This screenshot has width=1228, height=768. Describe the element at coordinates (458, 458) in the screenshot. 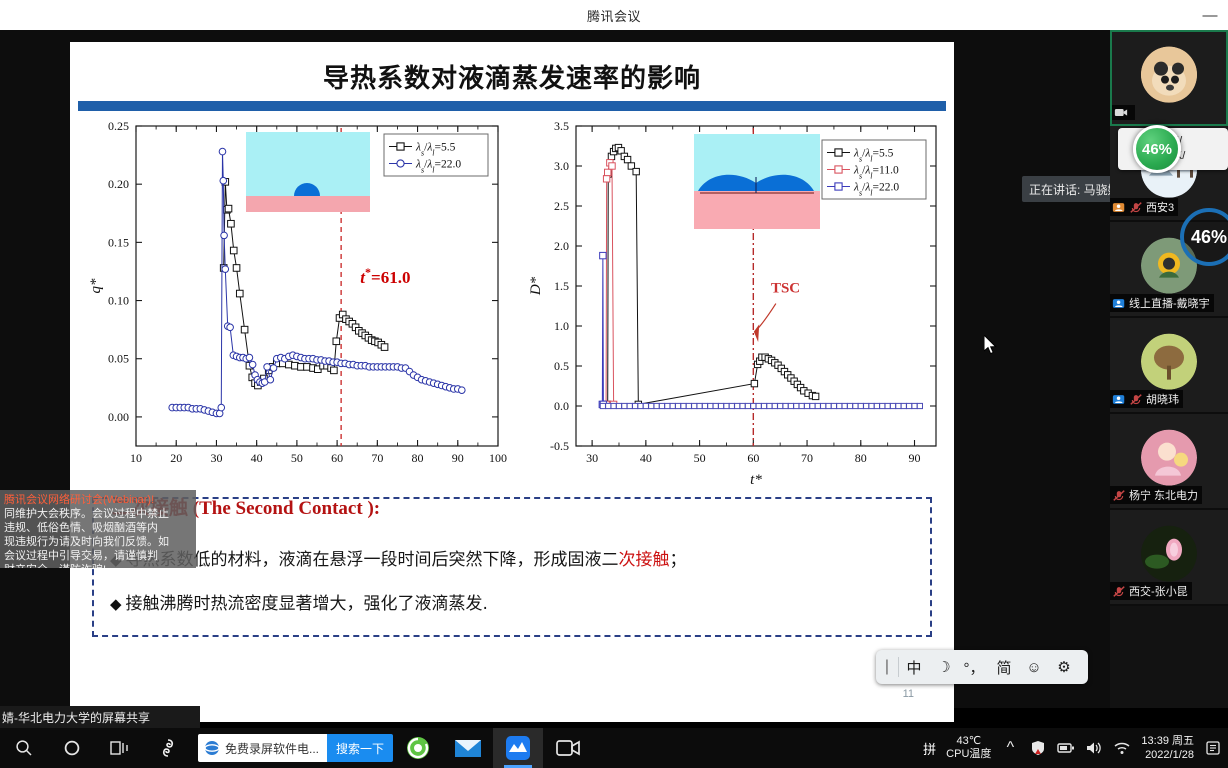

I see `svg-text: 90` at that location.